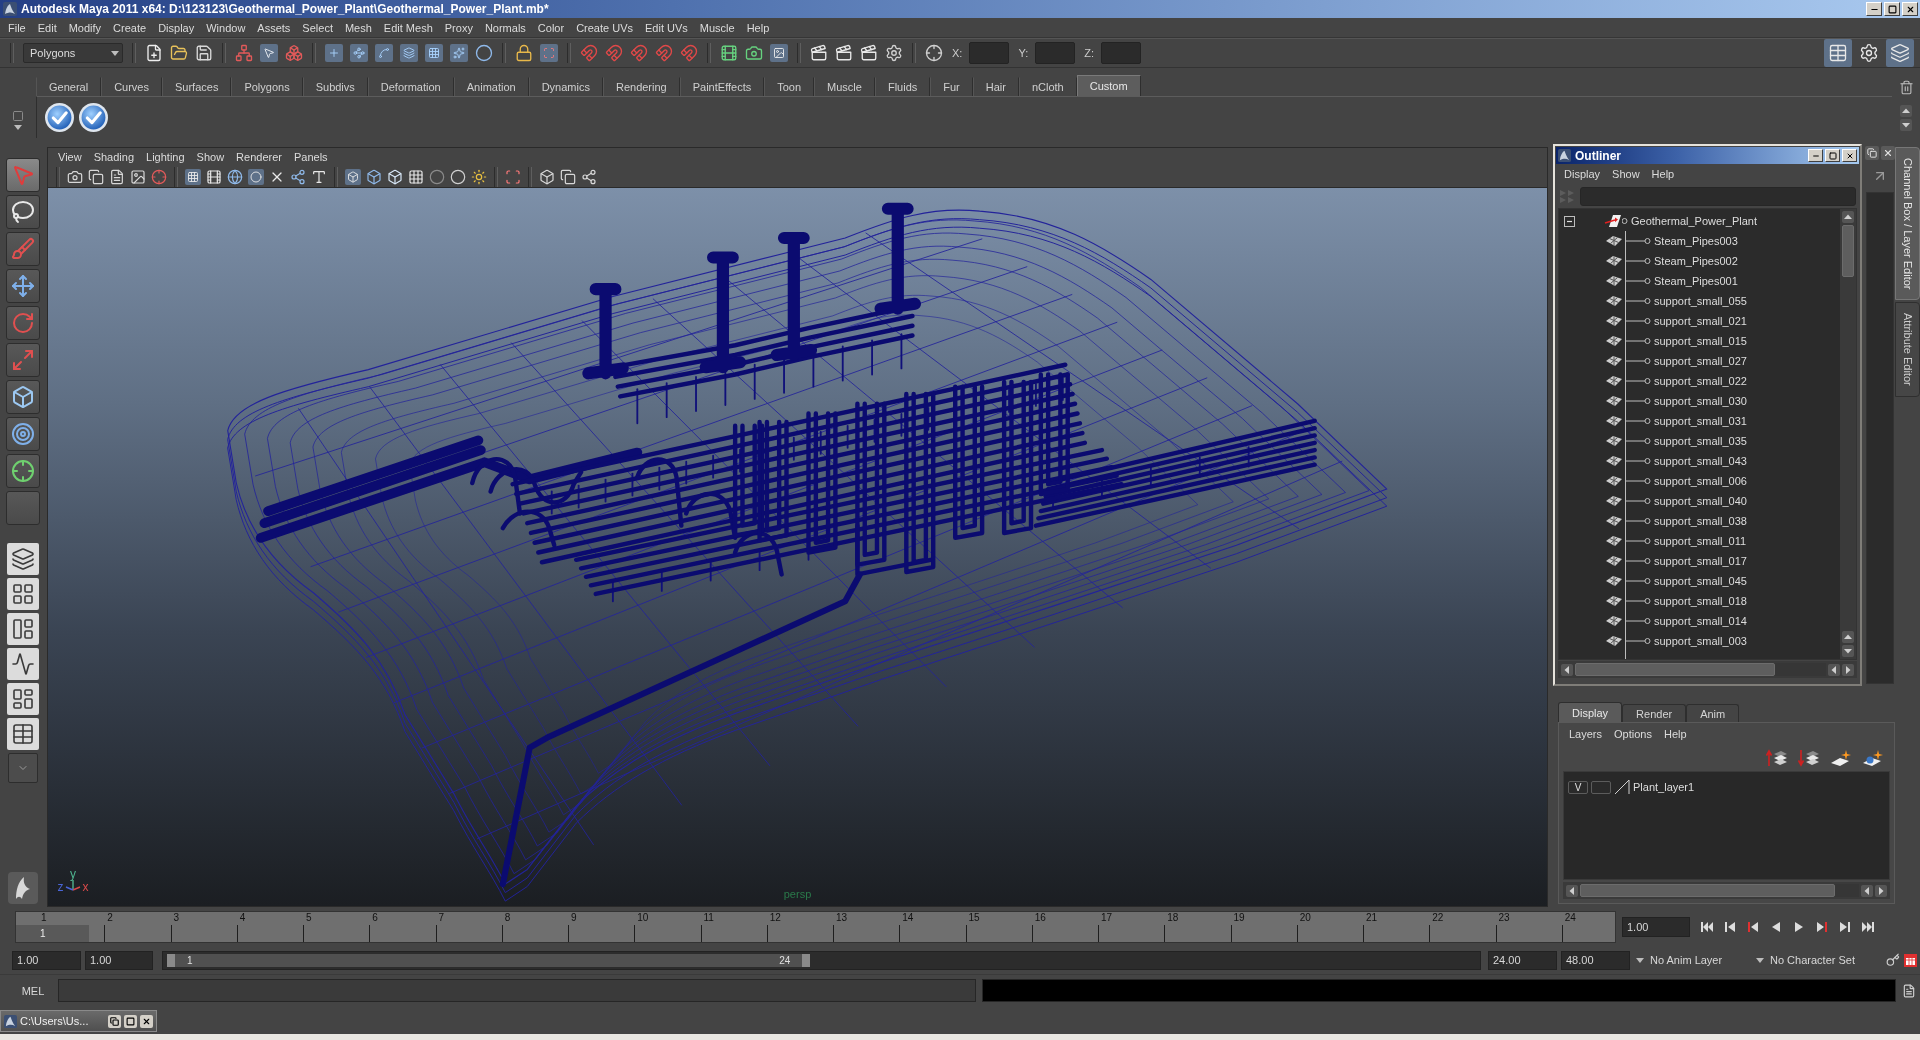 This screenshot has height=1040, width=1920. I want to click on menu-item: Normals, so click(505, 27).